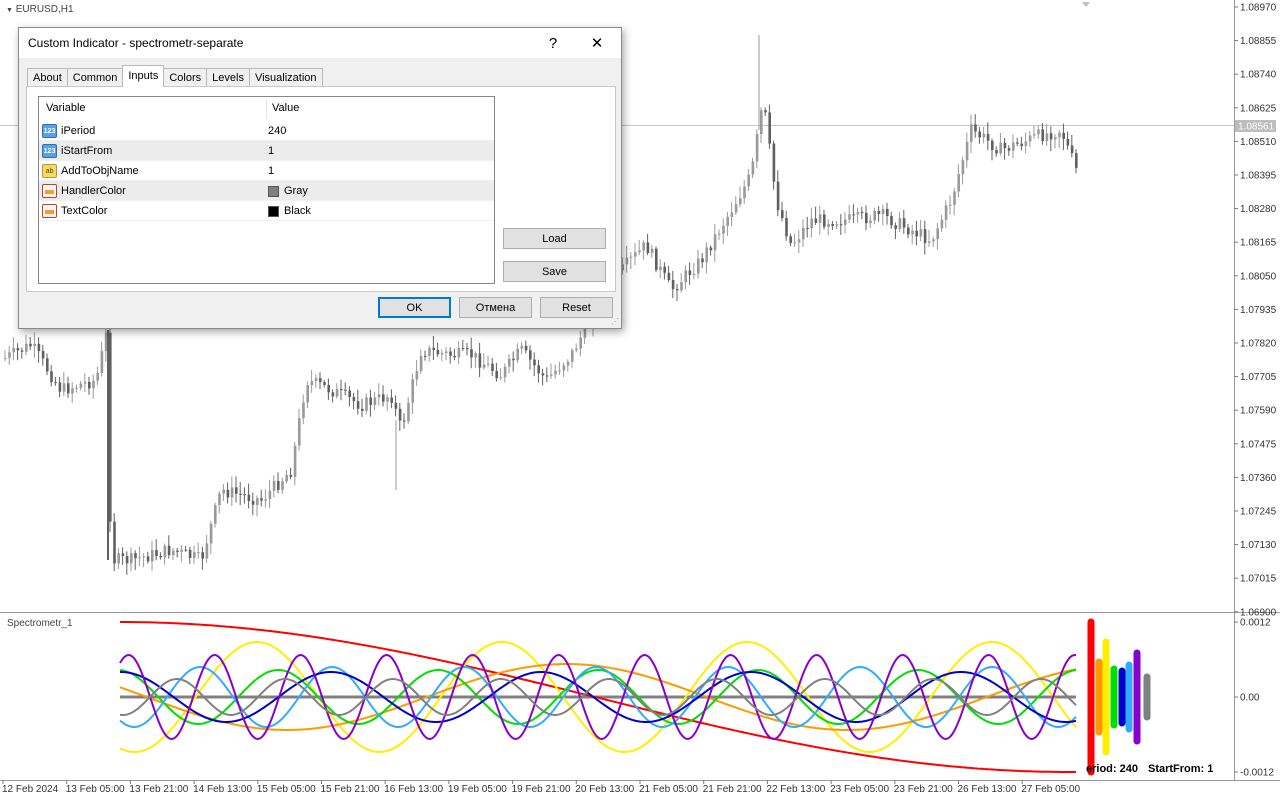 The image size is (1280, 800). What do you see at coordinates (286, 789) in the screenshot?
I see `time-tick-label: 15 Feb 05:00` at bounding box center [286, 789].